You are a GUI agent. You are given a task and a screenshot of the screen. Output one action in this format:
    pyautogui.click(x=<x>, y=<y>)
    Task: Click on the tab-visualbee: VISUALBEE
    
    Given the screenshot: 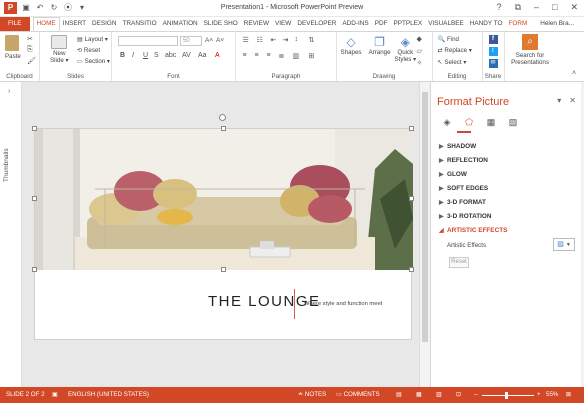 What is the action you would take?
    pyautogui.click(x=446, y=24)
    